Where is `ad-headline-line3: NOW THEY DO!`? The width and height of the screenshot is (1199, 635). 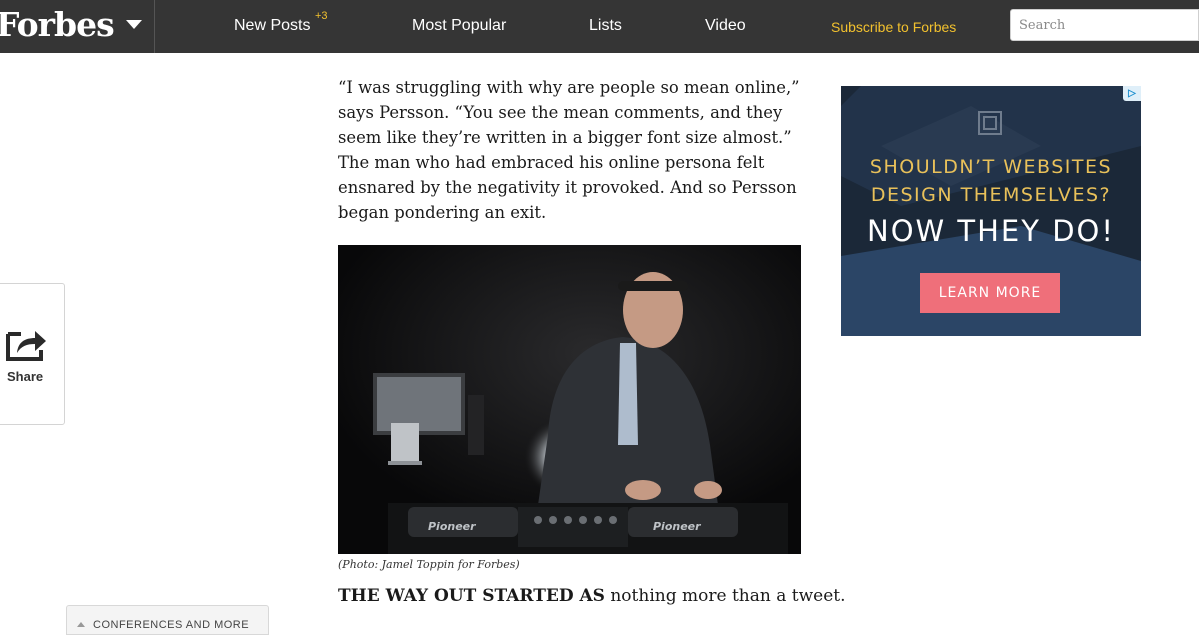 ad-headline-line3: NOW THEY DO! is located at coordinates (991, 231).